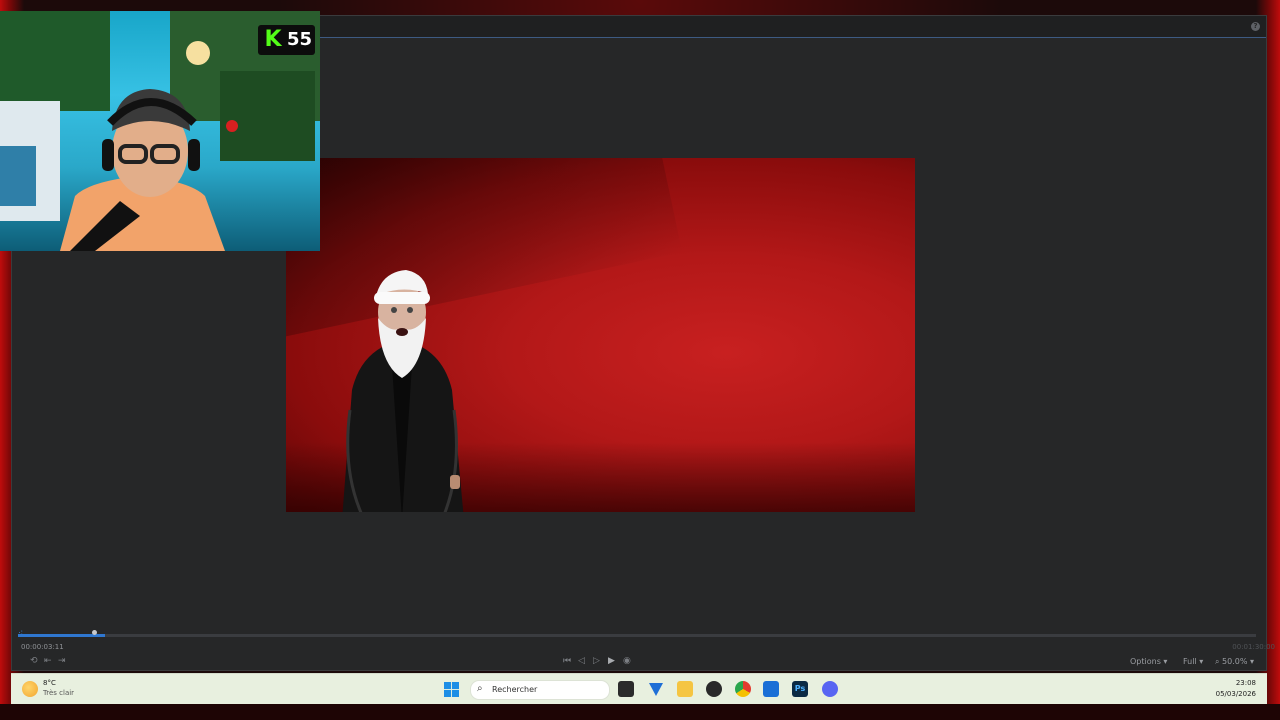  Describe the element at coordinates (451, 689) in the screenshot. I see `windows-start-icon` at that location.